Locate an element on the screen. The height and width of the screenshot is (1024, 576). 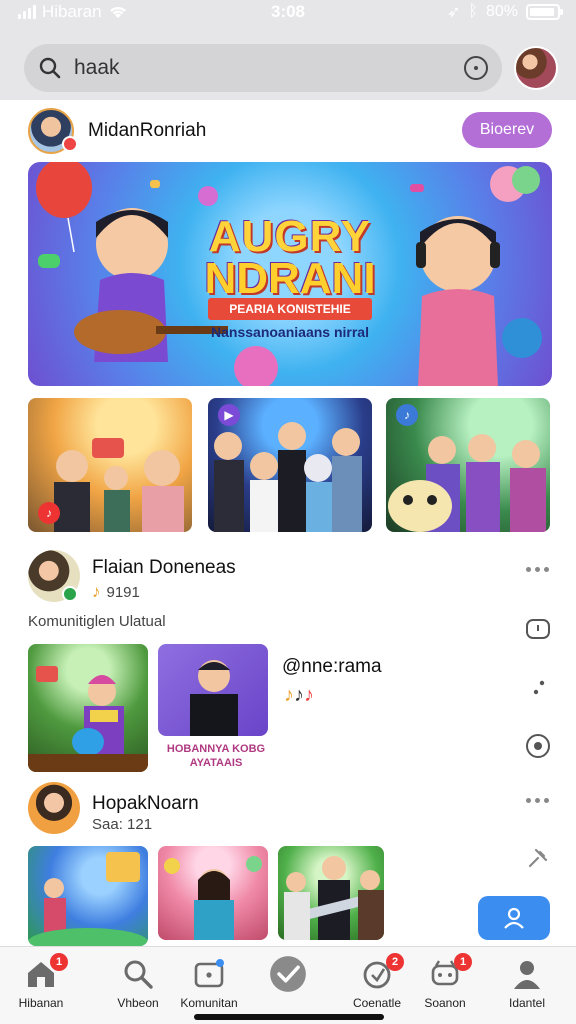
follow-button: Bioerev is located at coordinates (507, 130).